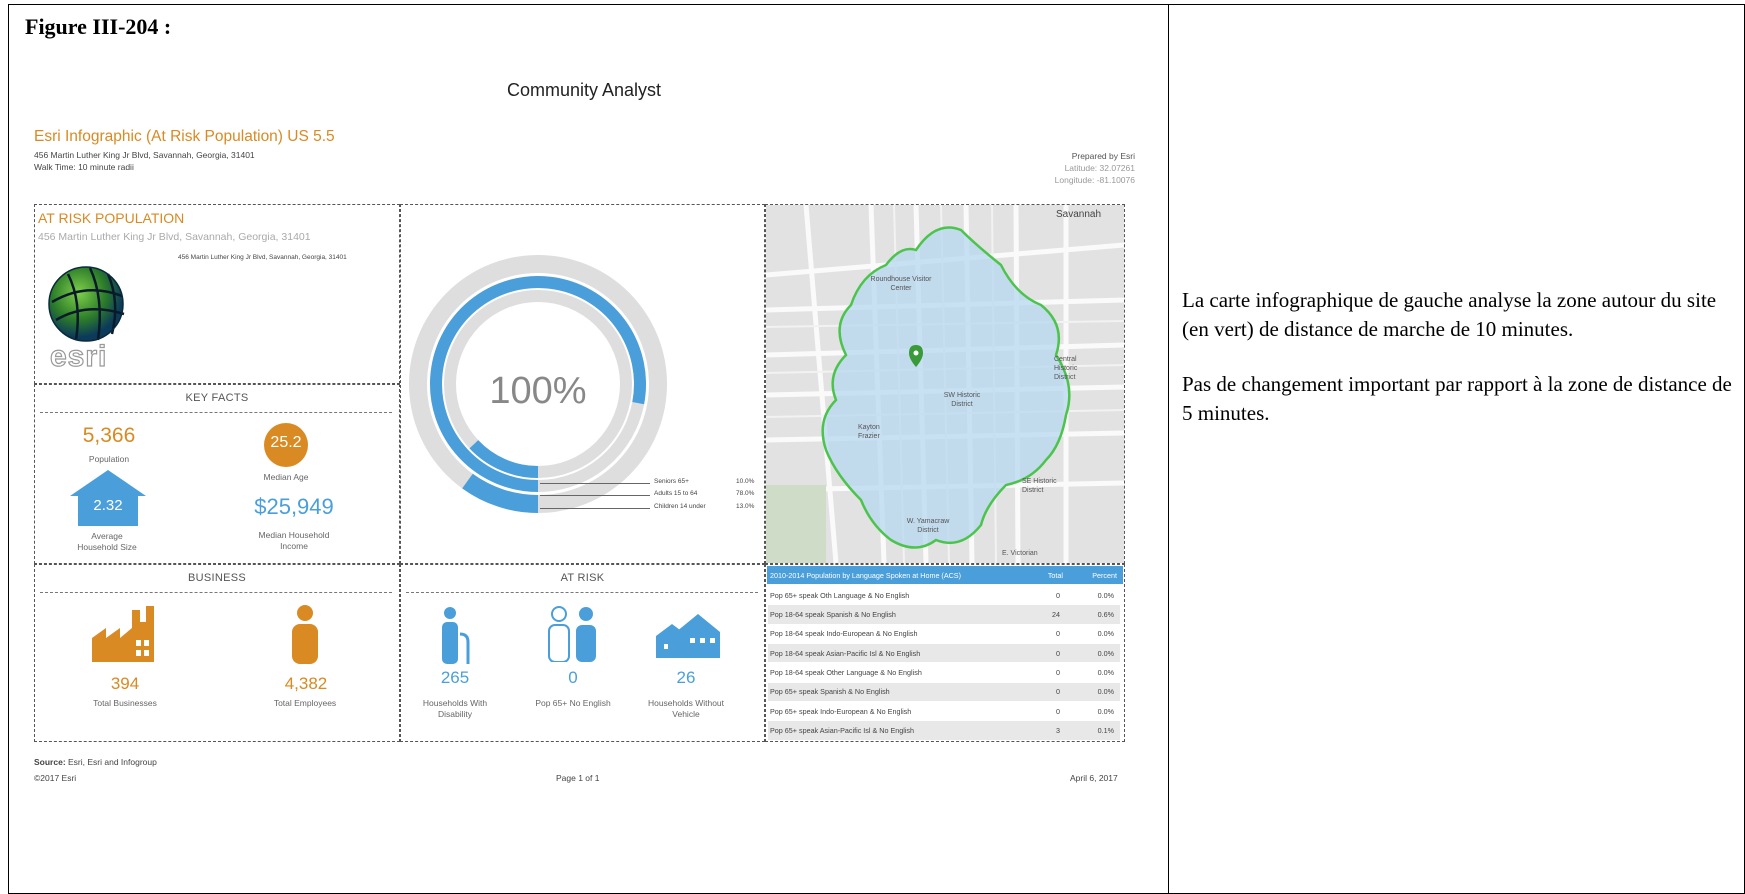 The height and width of the screenshot is (894, 1745). I want to click on median-age-value: 25.2, so click(286, 442).